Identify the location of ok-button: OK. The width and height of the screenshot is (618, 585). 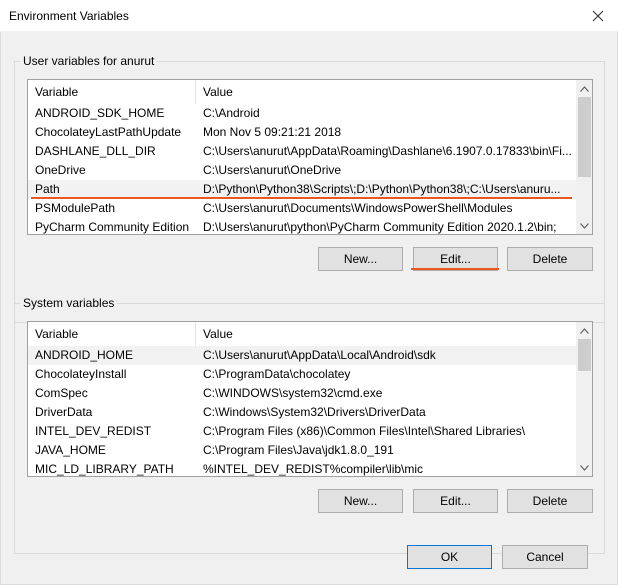
(449, 557).